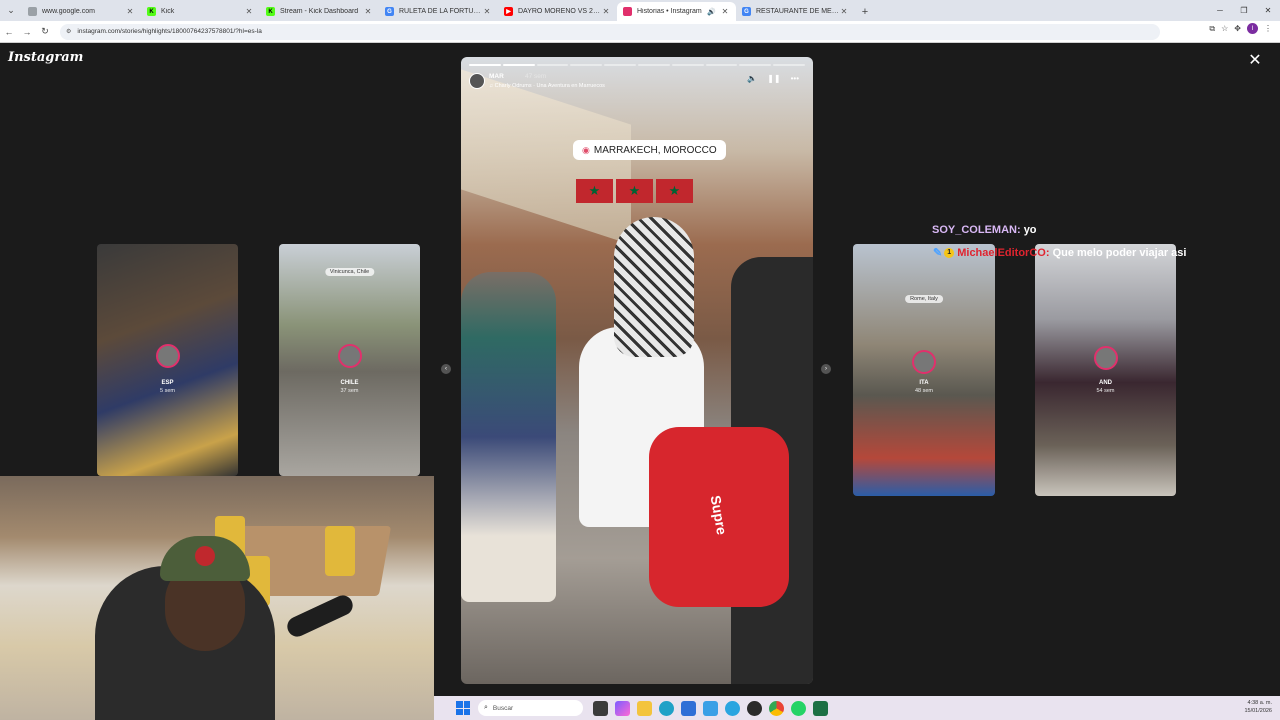  What do you see at coordinates (976, 230) in the screenshot?
I see `chat-nickname: SOY_COLEMAN:` at bounding box center [976, 230].